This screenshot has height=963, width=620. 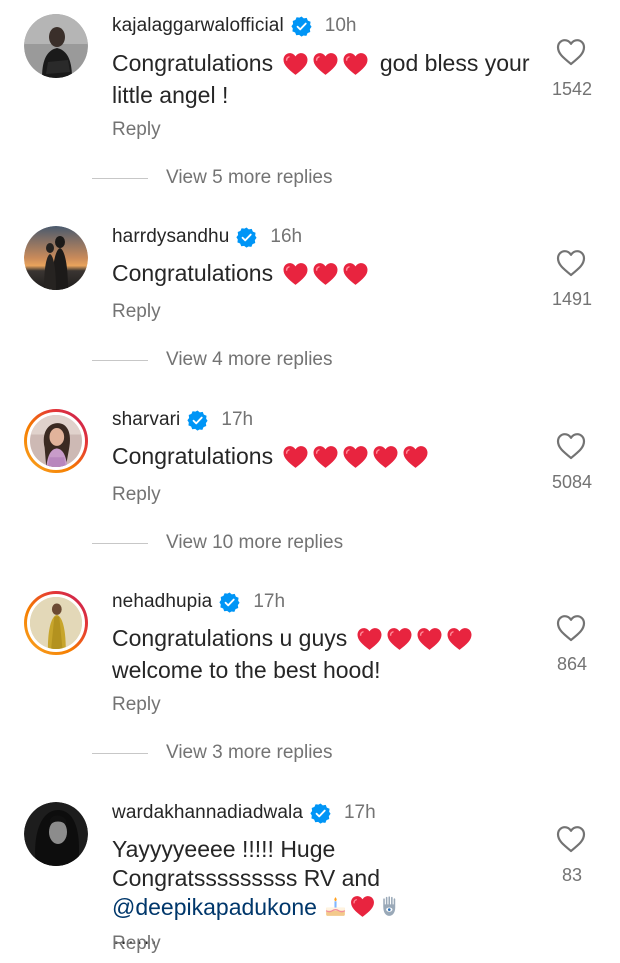 What do you see at coordinates (572, 482) in the screenshot?
I see `like-count: 5084` at bounding box center [572, 482].